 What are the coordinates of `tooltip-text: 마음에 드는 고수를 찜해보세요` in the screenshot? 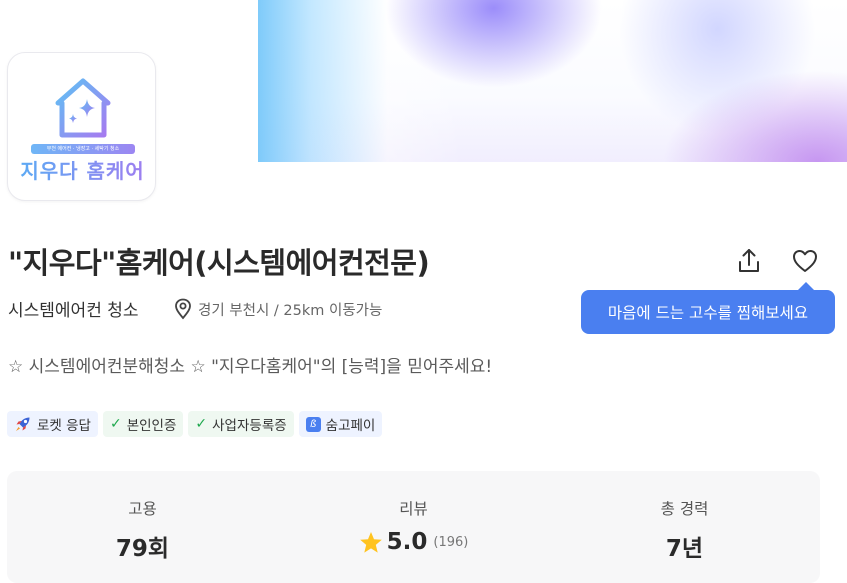 It's located at (708, 313).